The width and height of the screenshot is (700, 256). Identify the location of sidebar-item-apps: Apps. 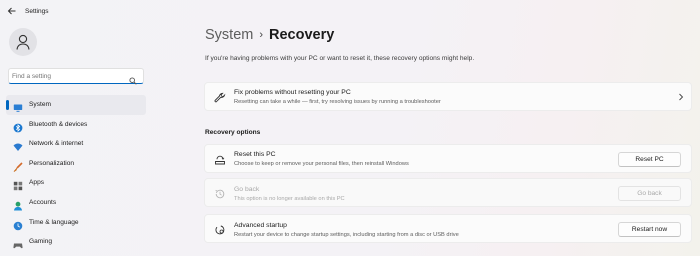
(76, 183).